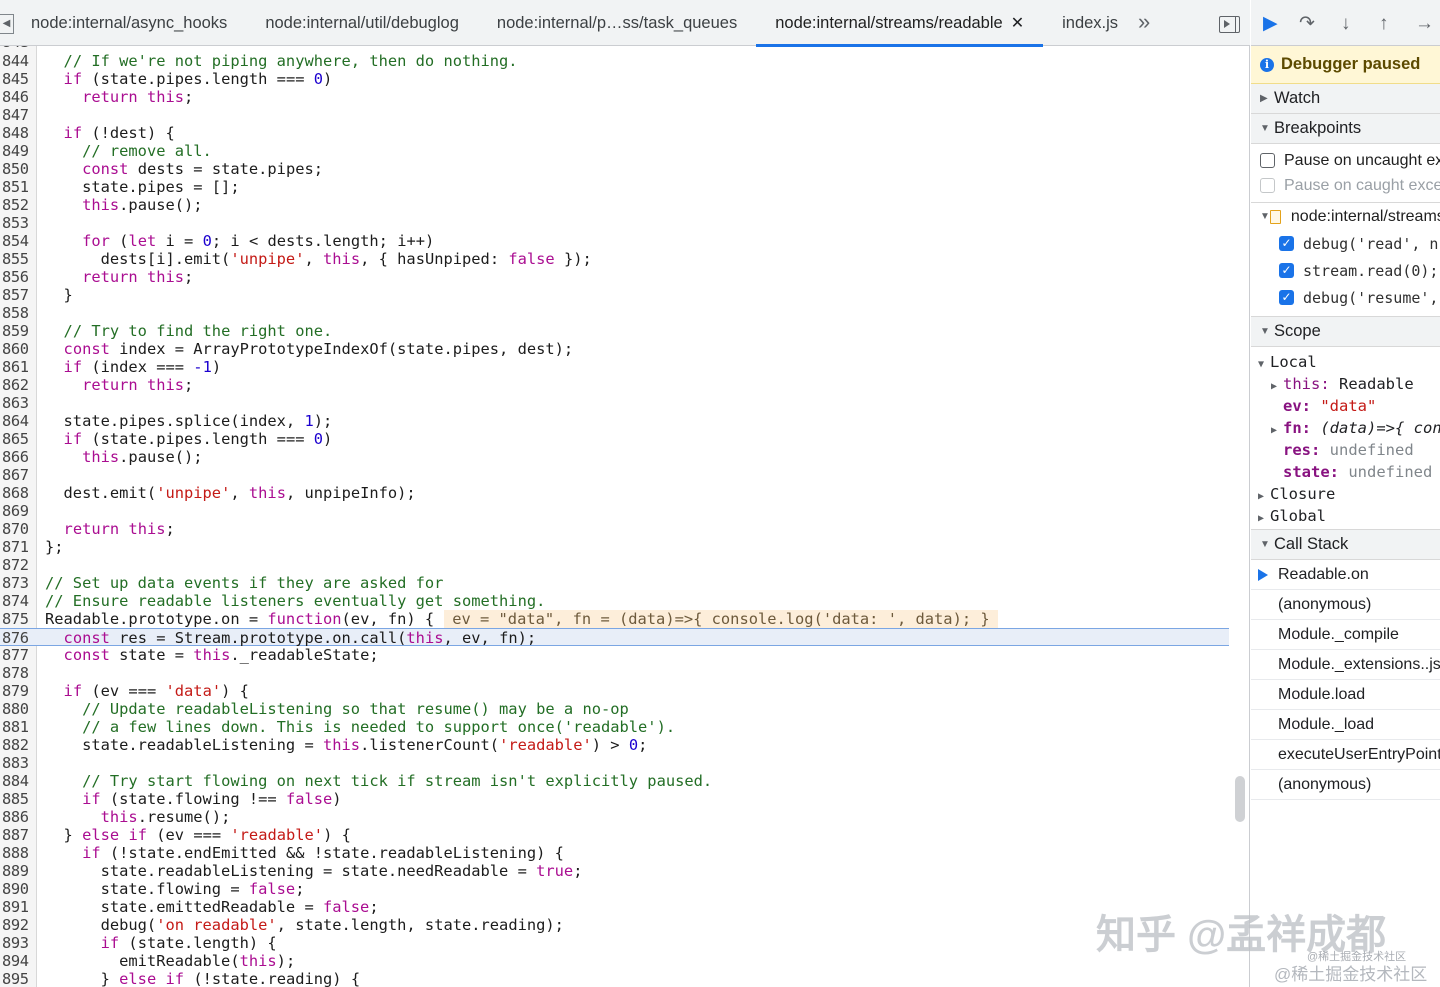  What do you see at coordinates (1346, 24) in the screenshot?
I see `step-into-icon: ↓` at bounding box center [1346, 24].